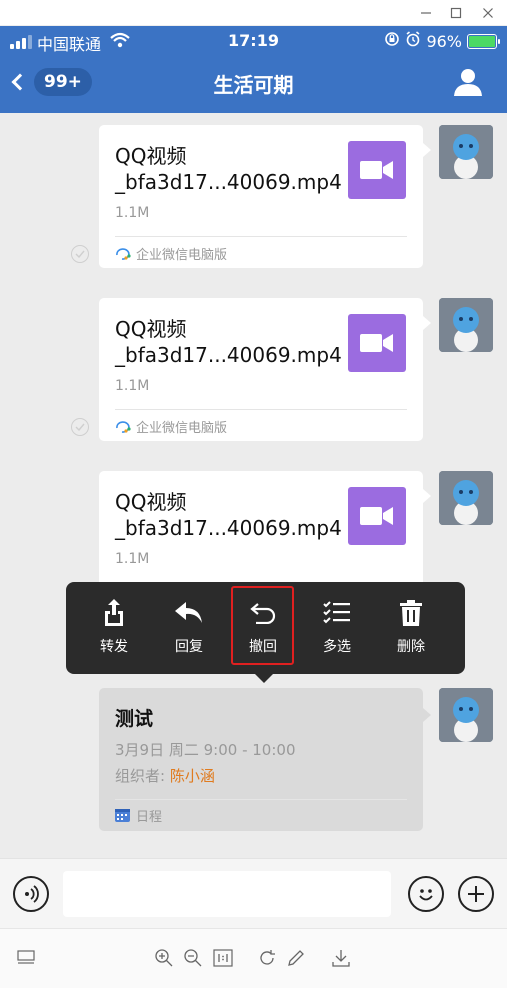 This screenshot has height=988, width=507. I want to click on status-bar: 中国联通 17:19 96%, so click(253, 41).